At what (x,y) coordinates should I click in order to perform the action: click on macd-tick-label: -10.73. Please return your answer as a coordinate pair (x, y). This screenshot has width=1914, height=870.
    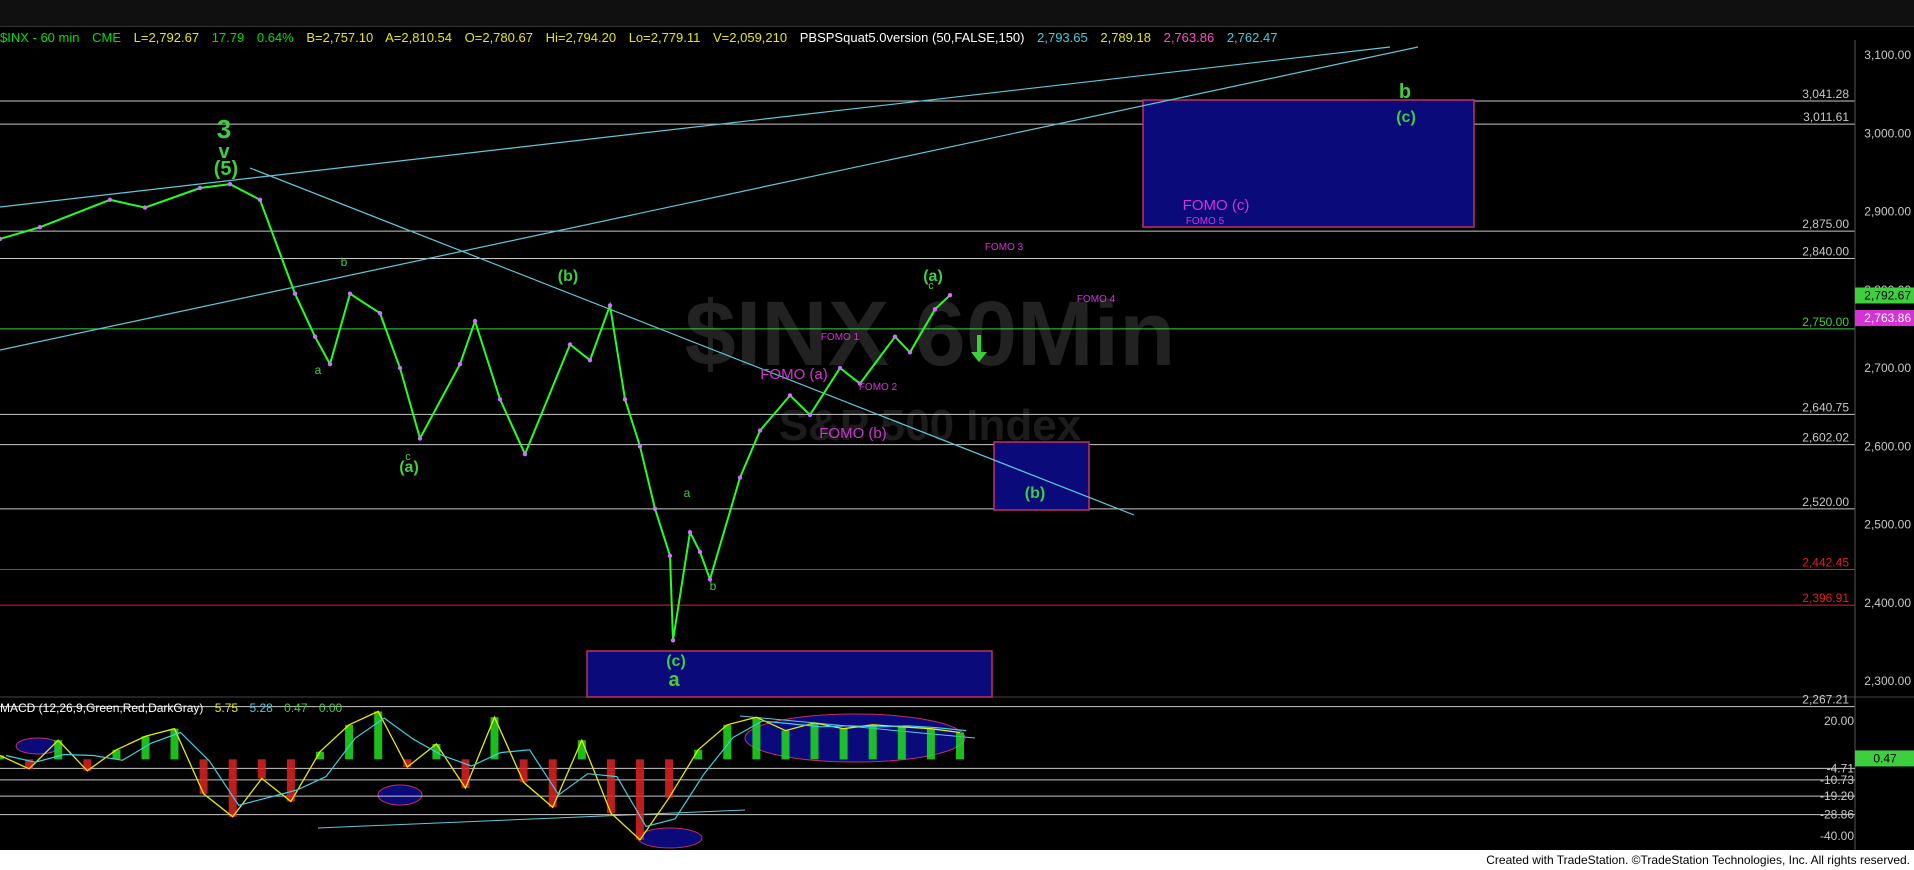
    Looking at the image, I should click on (1837, 780).